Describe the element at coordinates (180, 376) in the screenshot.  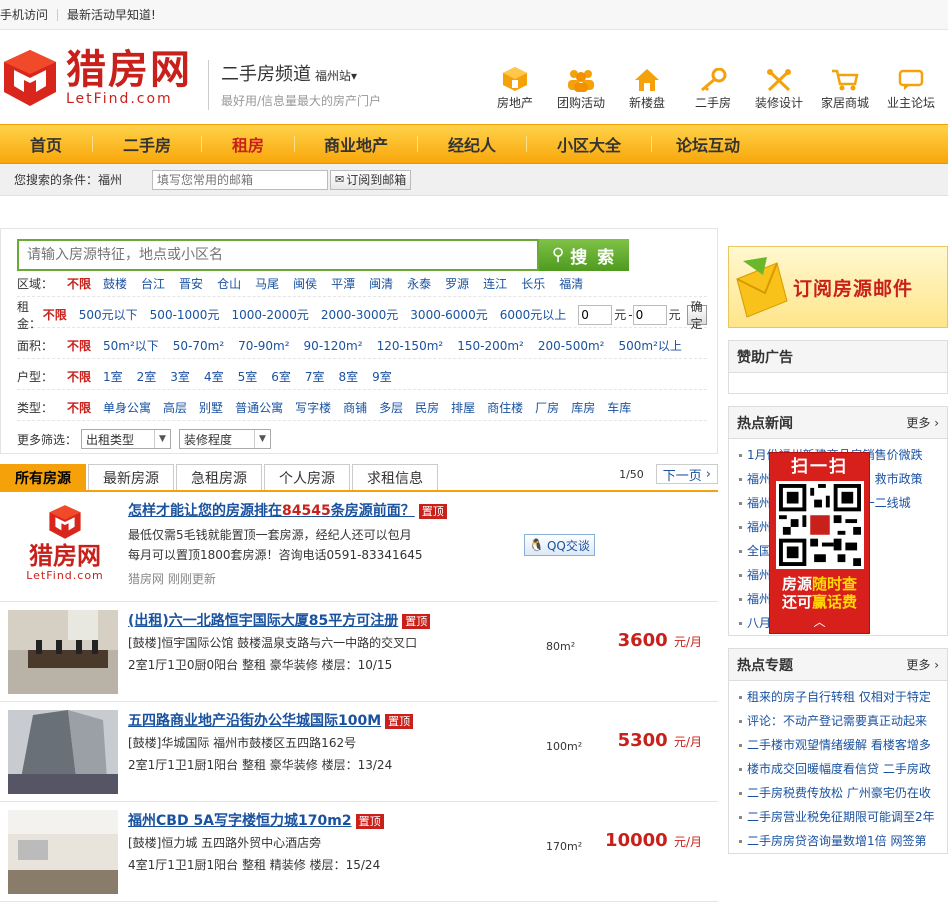
I see `filter-option: 3室` at that location.